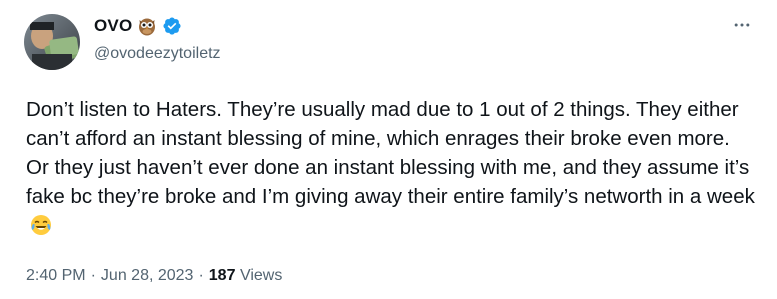 The image size is (777, 299). What do you see at coordinates (172, 26) in the screenshot?
I see `verified-badge-icon` at bounding box center [172, 26].